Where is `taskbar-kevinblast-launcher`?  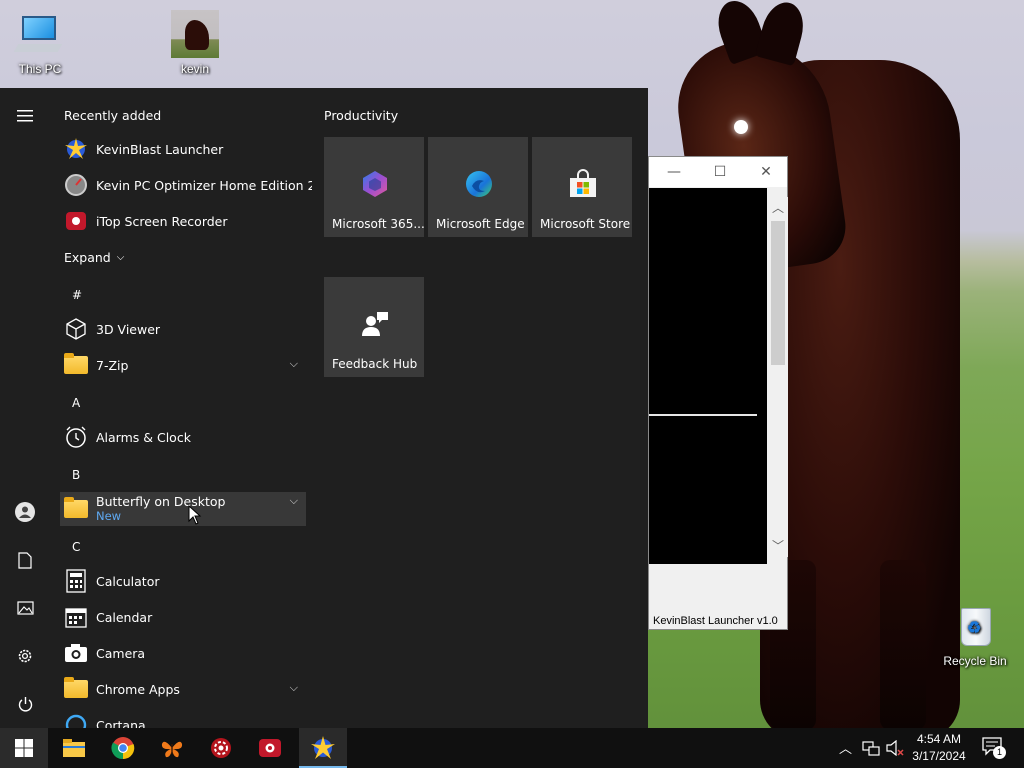 taskbar-kevinblast-launcher is located at coordinates (323, 748).